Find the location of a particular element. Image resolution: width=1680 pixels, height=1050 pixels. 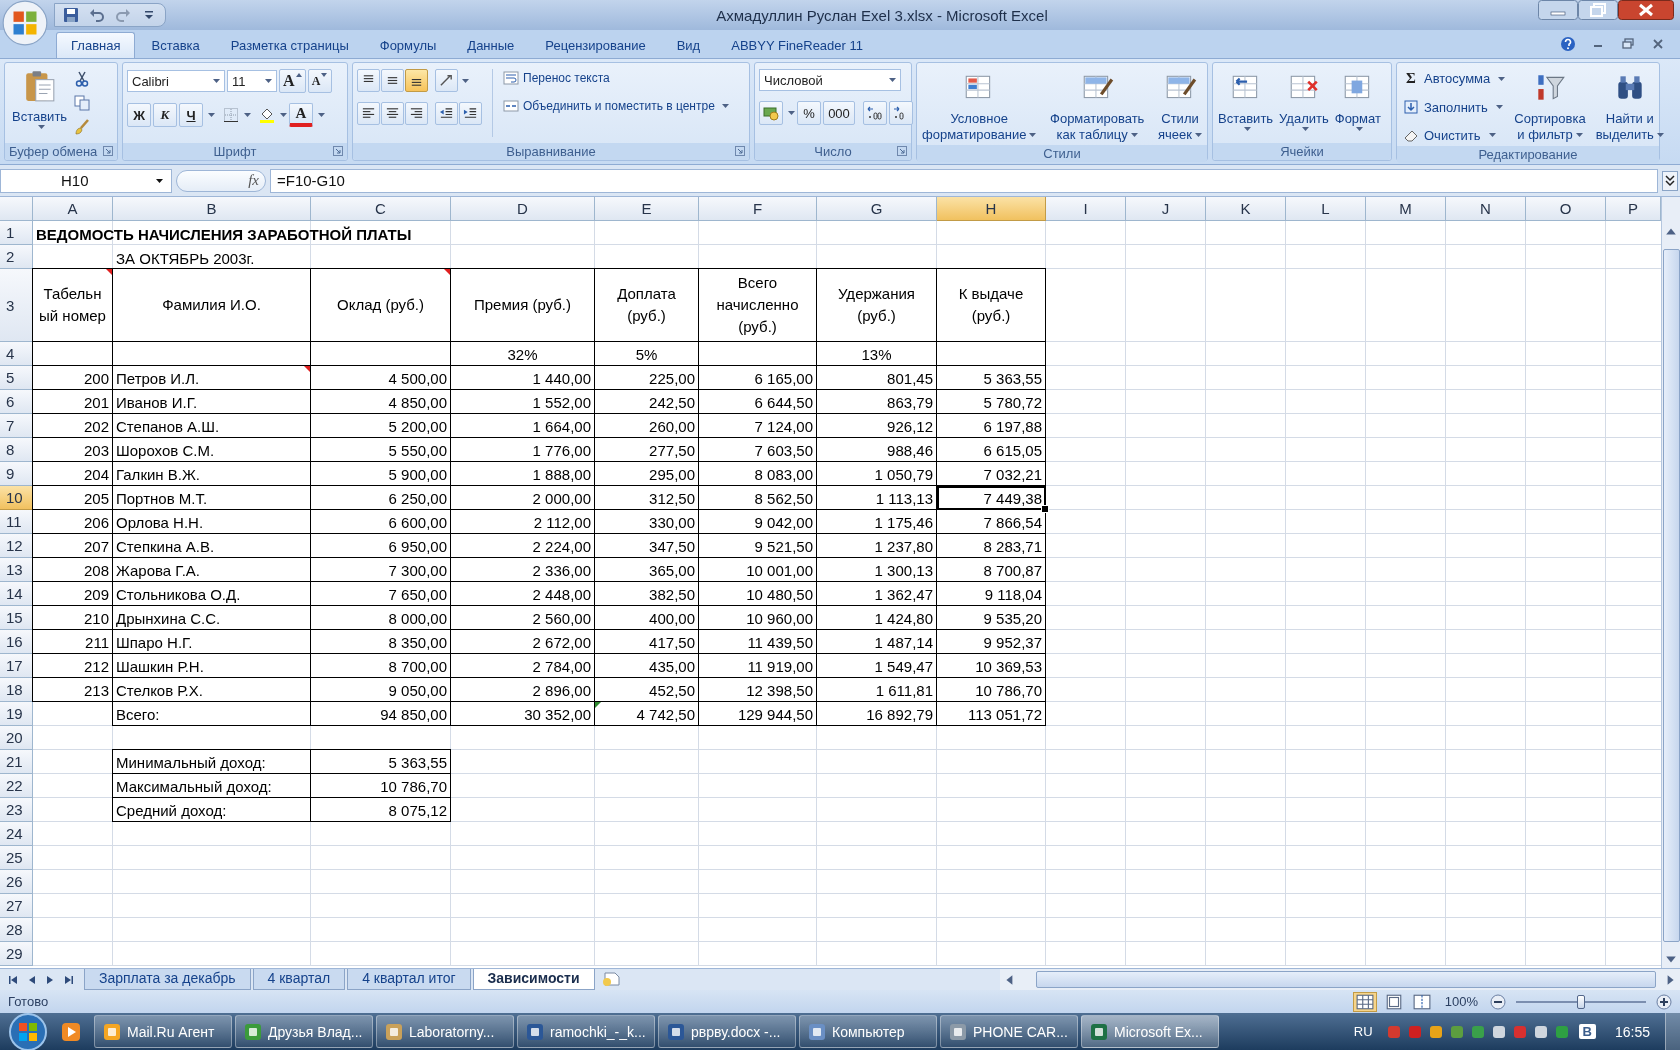

column-header: M is located at coordinates (1406, 209).